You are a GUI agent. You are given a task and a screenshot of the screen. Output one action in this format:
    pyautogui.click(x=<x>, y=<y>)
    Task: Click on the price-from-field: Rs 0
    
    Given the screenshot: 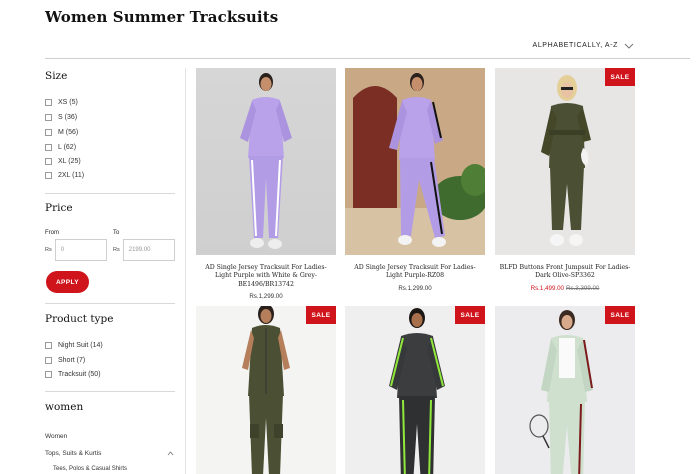 What is the action you would take?
    pyautogui.click(x=76, y=250)
    